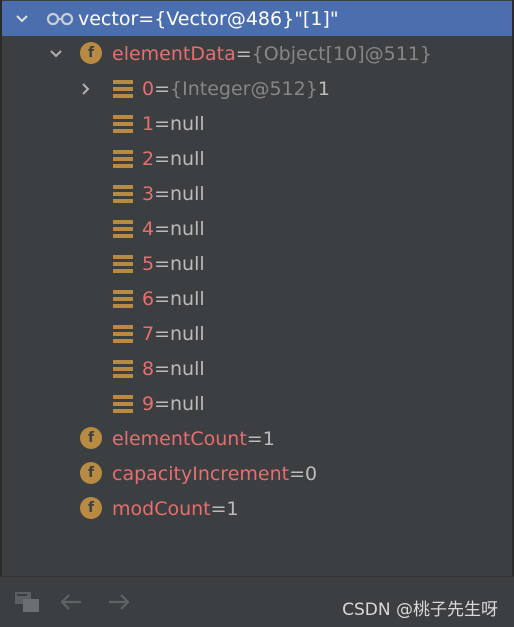 This screenshot has width=514, height=627. What do you see at coordinates (257, 368) in the screenshot?
I see `tree-row-item-8: 8 = null` at bounding box center [257, 368].